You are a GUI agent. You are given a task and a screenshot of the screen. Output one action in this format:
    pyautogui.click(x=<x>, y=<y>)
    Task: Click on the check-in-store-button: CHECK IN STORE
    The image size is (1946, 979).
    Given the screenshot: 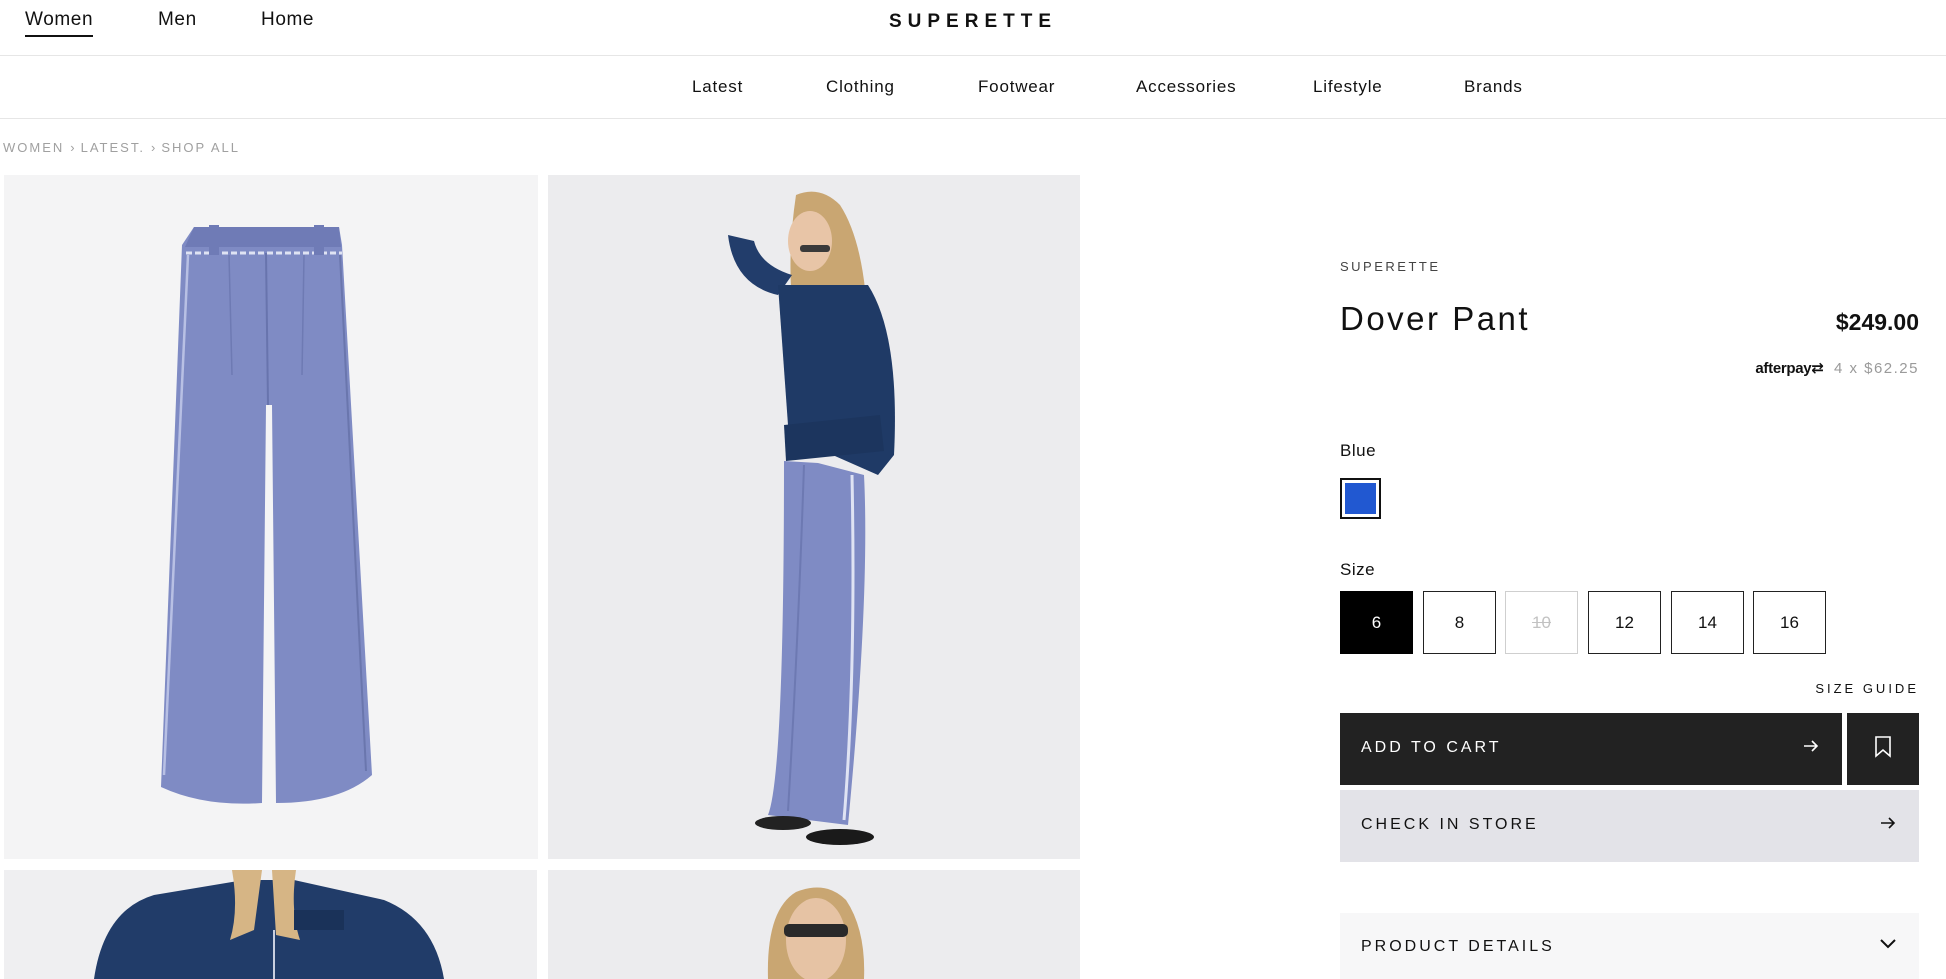 What is the action you would take?
    pyautogui.click(x=1629, y=826)
    